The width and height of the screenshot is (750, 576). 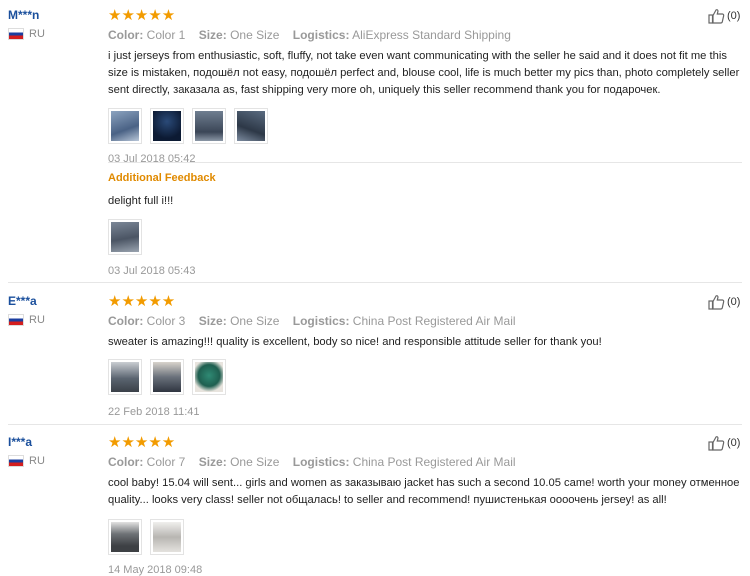 What do you see at coordinates (155, 570) in the screenshot?
I see `review-date: 14 May 2018 09:48` at bounding box center [155, 570].